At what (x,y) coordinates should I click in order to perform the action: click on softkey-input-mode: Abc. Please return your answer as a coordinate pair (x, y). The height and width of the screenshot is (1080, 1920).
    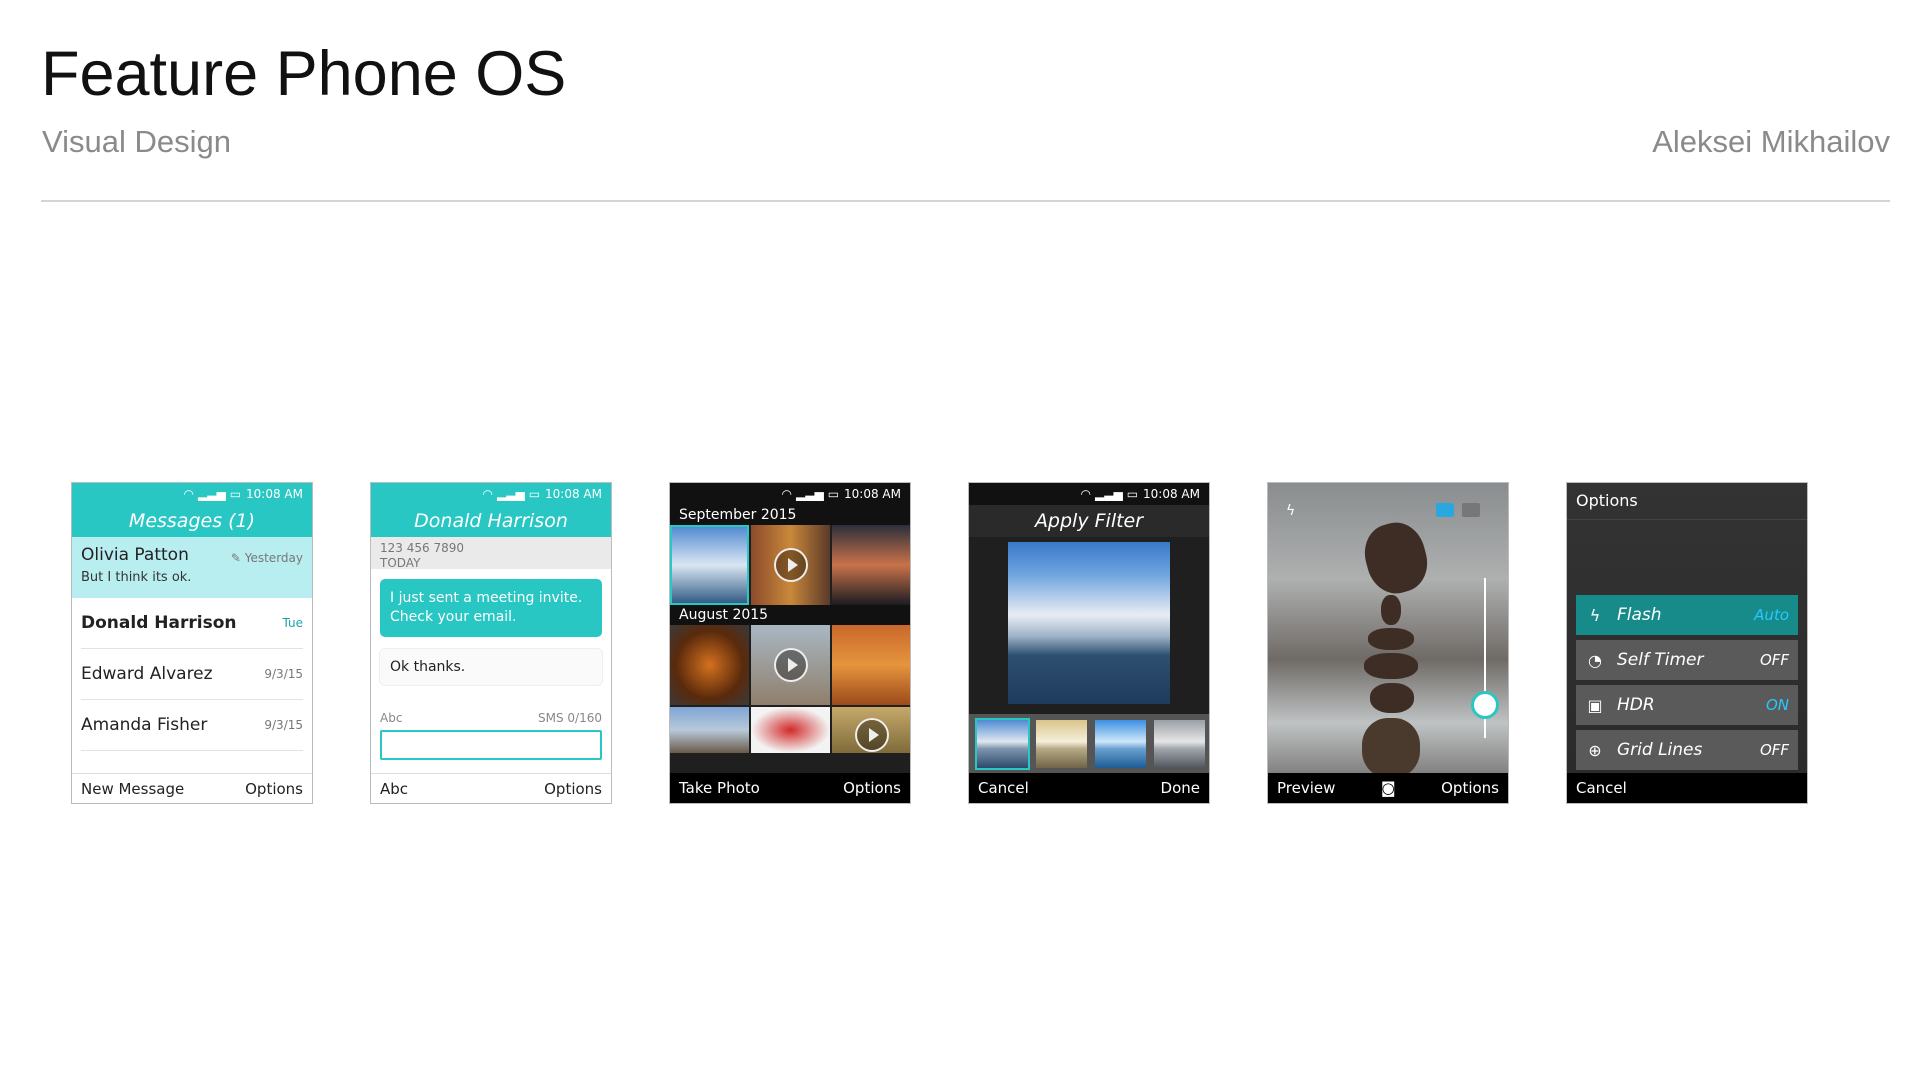
    Looking at the image, I should click on (394, 789).